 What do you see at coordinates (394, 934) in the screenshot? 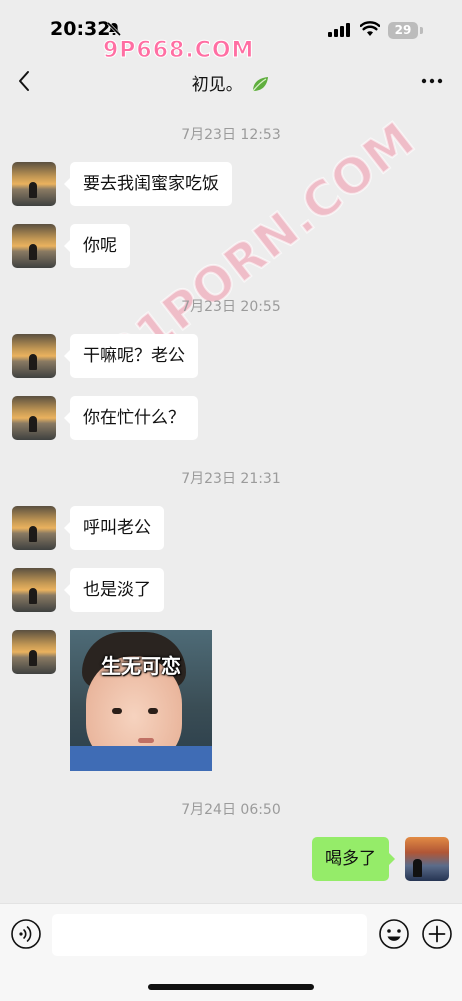
I see `emoji-icon` at bounding box center [394, 934].